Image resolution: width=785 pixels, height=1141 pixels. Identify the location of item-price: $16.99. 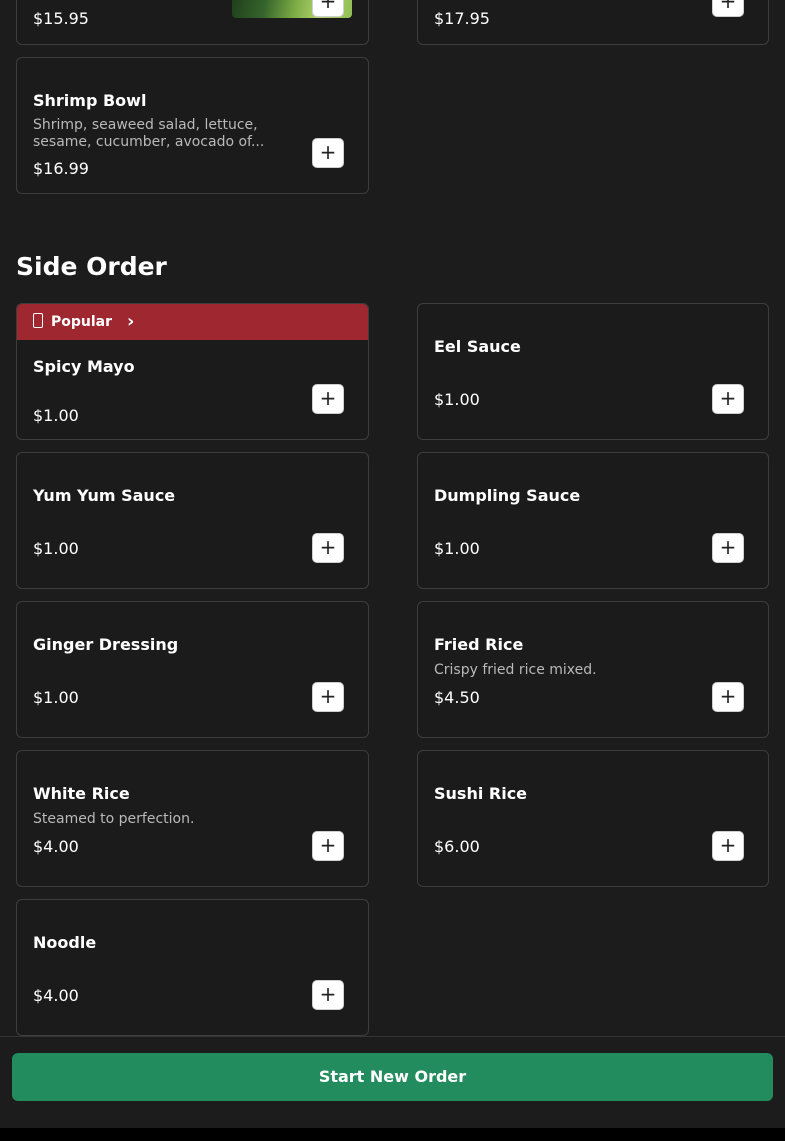
(61, 168).